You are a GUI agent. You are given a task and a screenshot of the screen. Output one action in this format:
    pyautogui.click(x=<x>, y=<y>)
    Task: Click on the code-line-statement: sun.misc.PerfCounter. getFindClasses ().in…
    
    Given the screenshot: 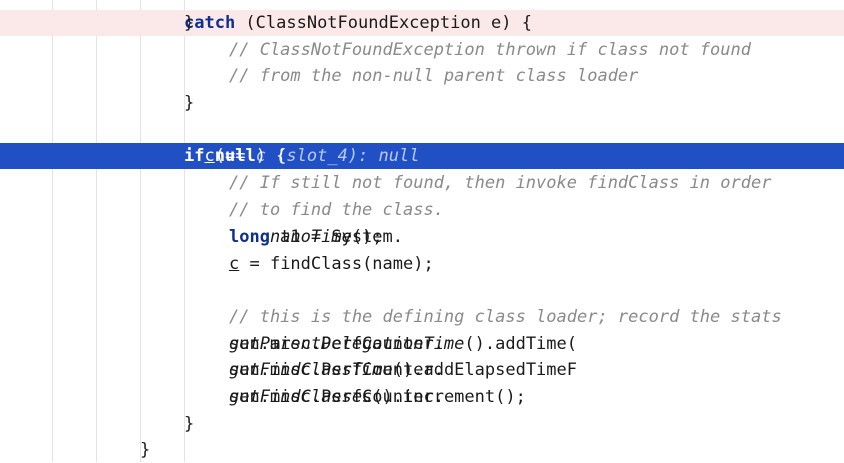 What is the action you would take?
    pyautogui.click(x=422, y=397)
    